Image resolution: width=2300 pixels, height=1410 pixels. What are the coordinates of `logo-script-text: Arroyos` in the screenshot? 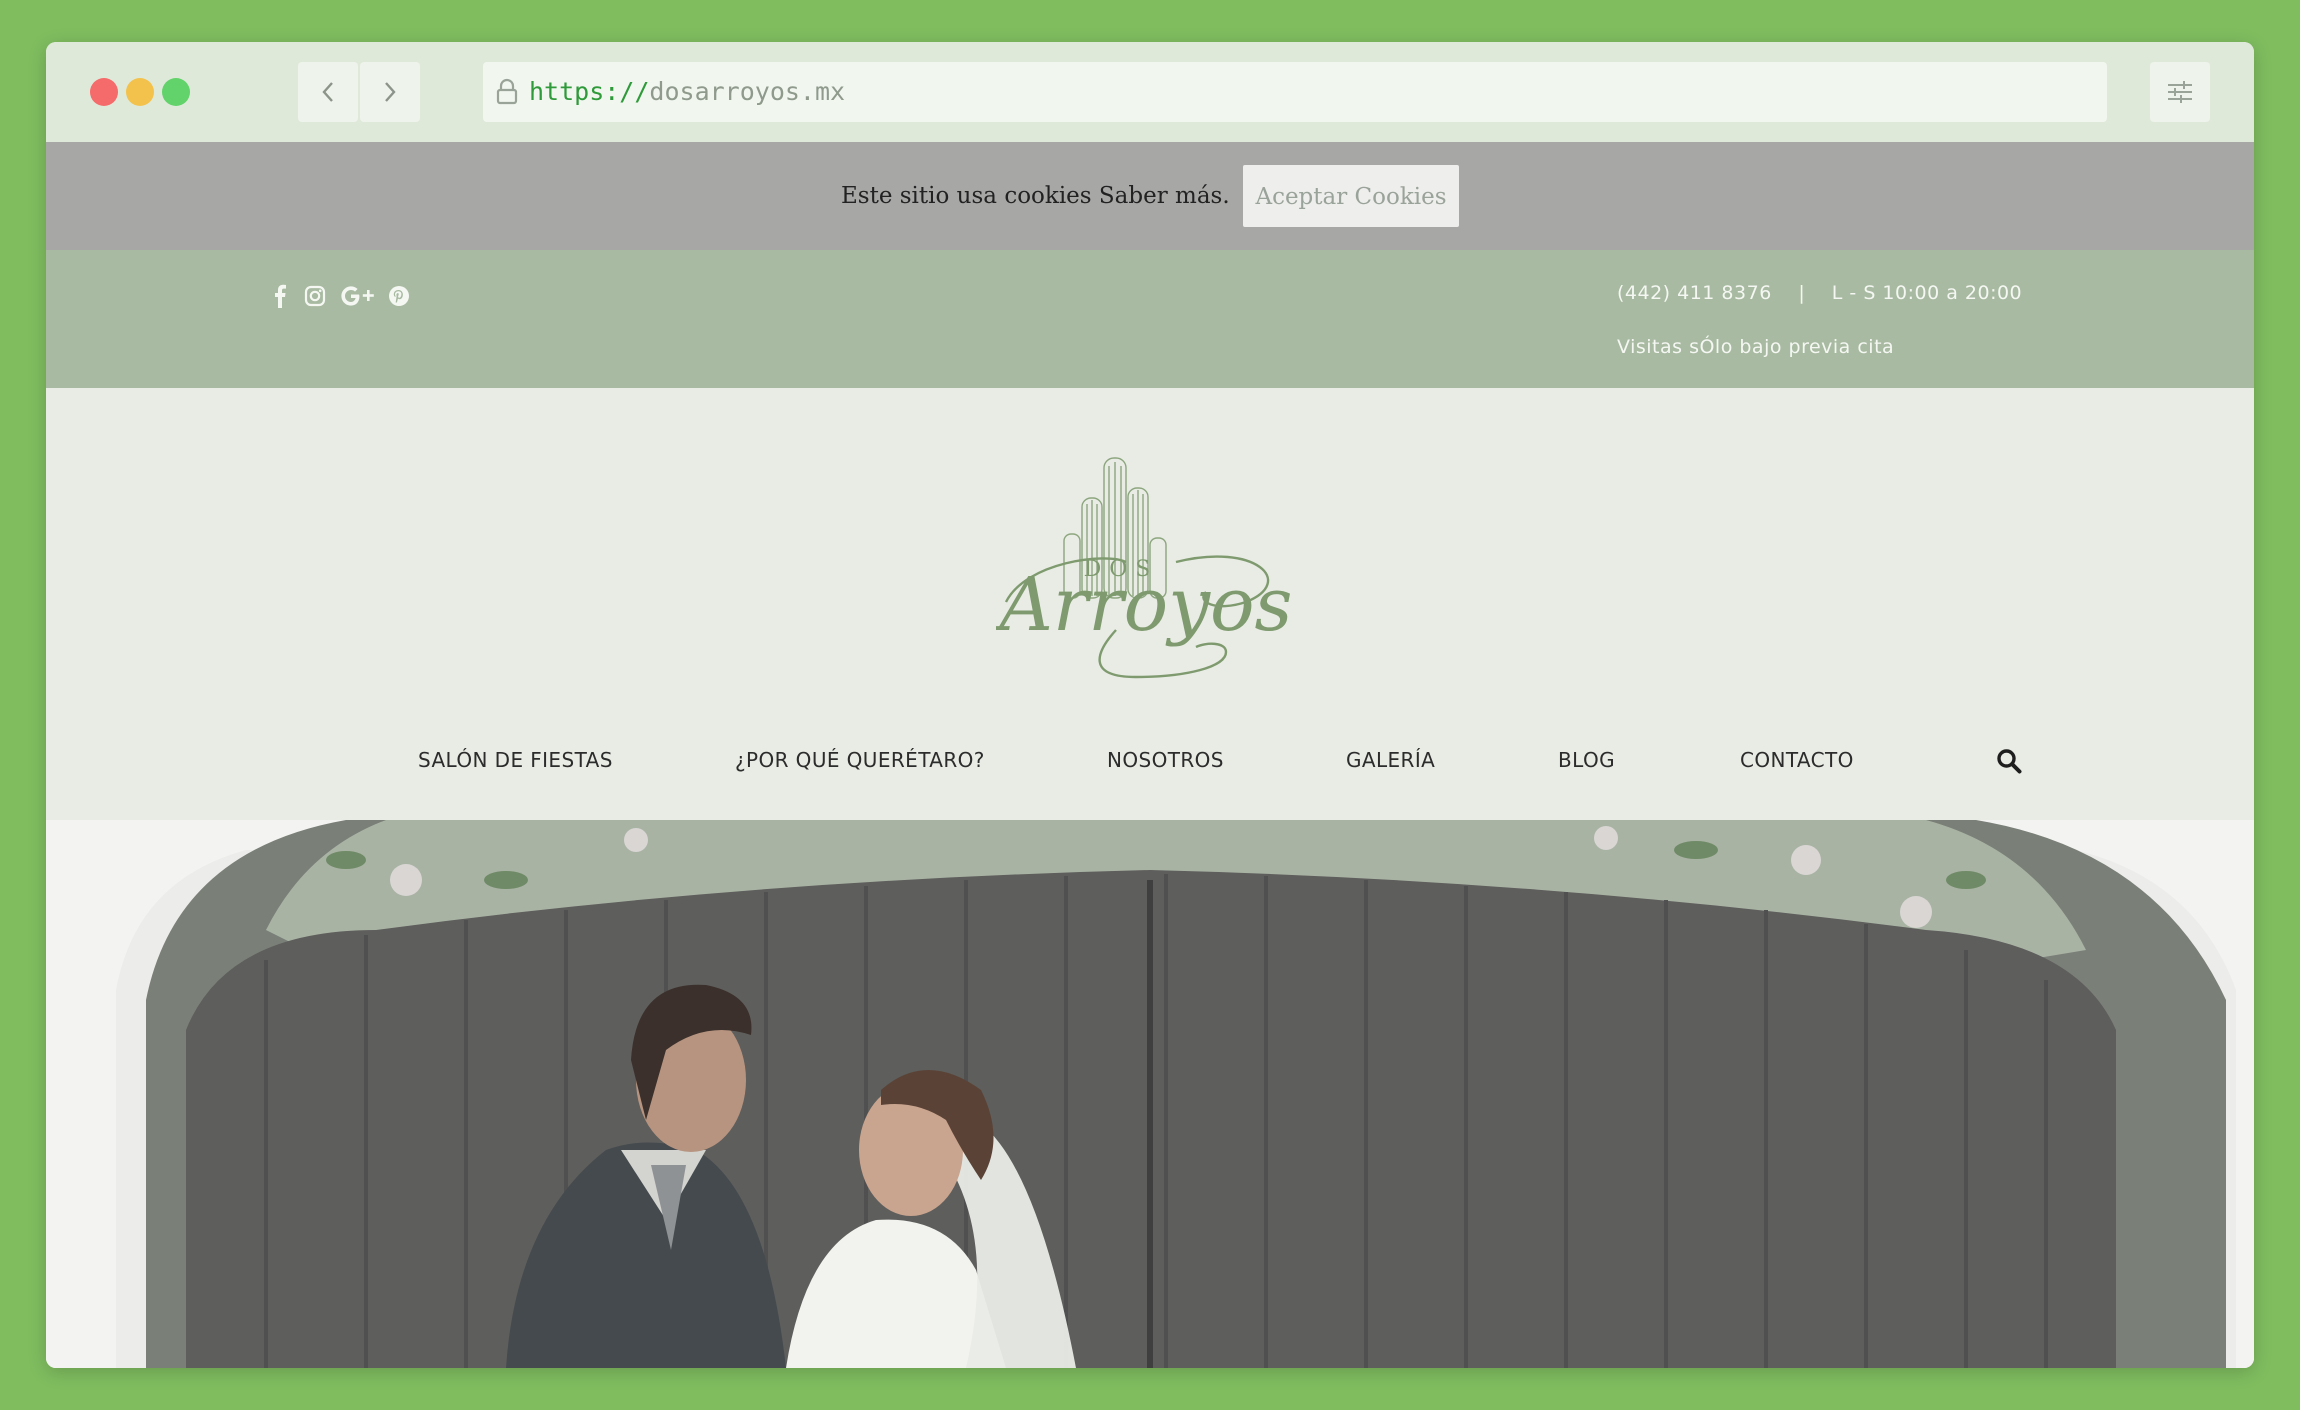 It's located at (1144, 605).